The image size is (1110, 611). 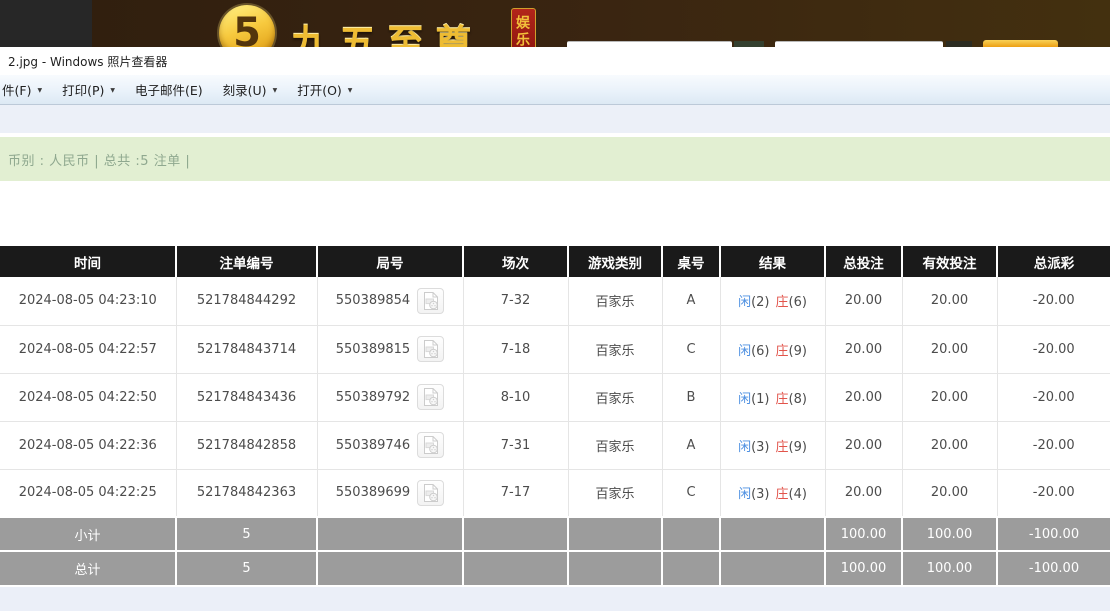 I want to click on image-top-strip, so click(x=555, y=119).